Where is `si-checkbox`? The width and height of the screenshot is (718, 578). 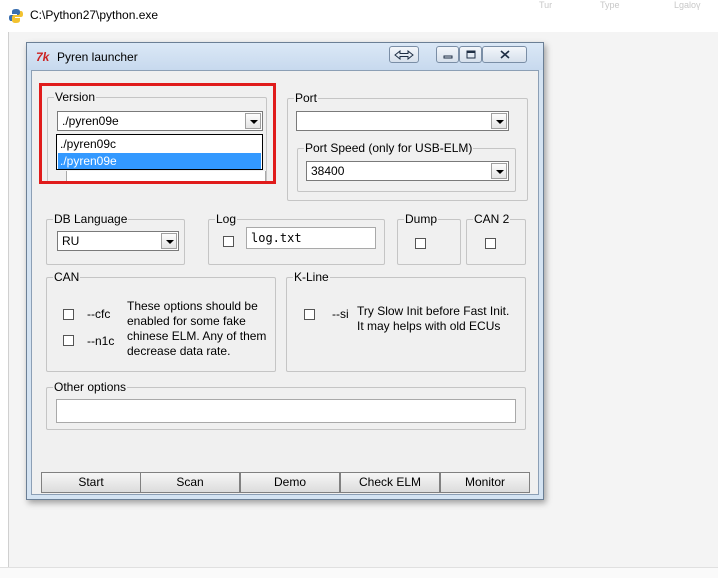
si-checkbox is located at coordinates (309, 314).